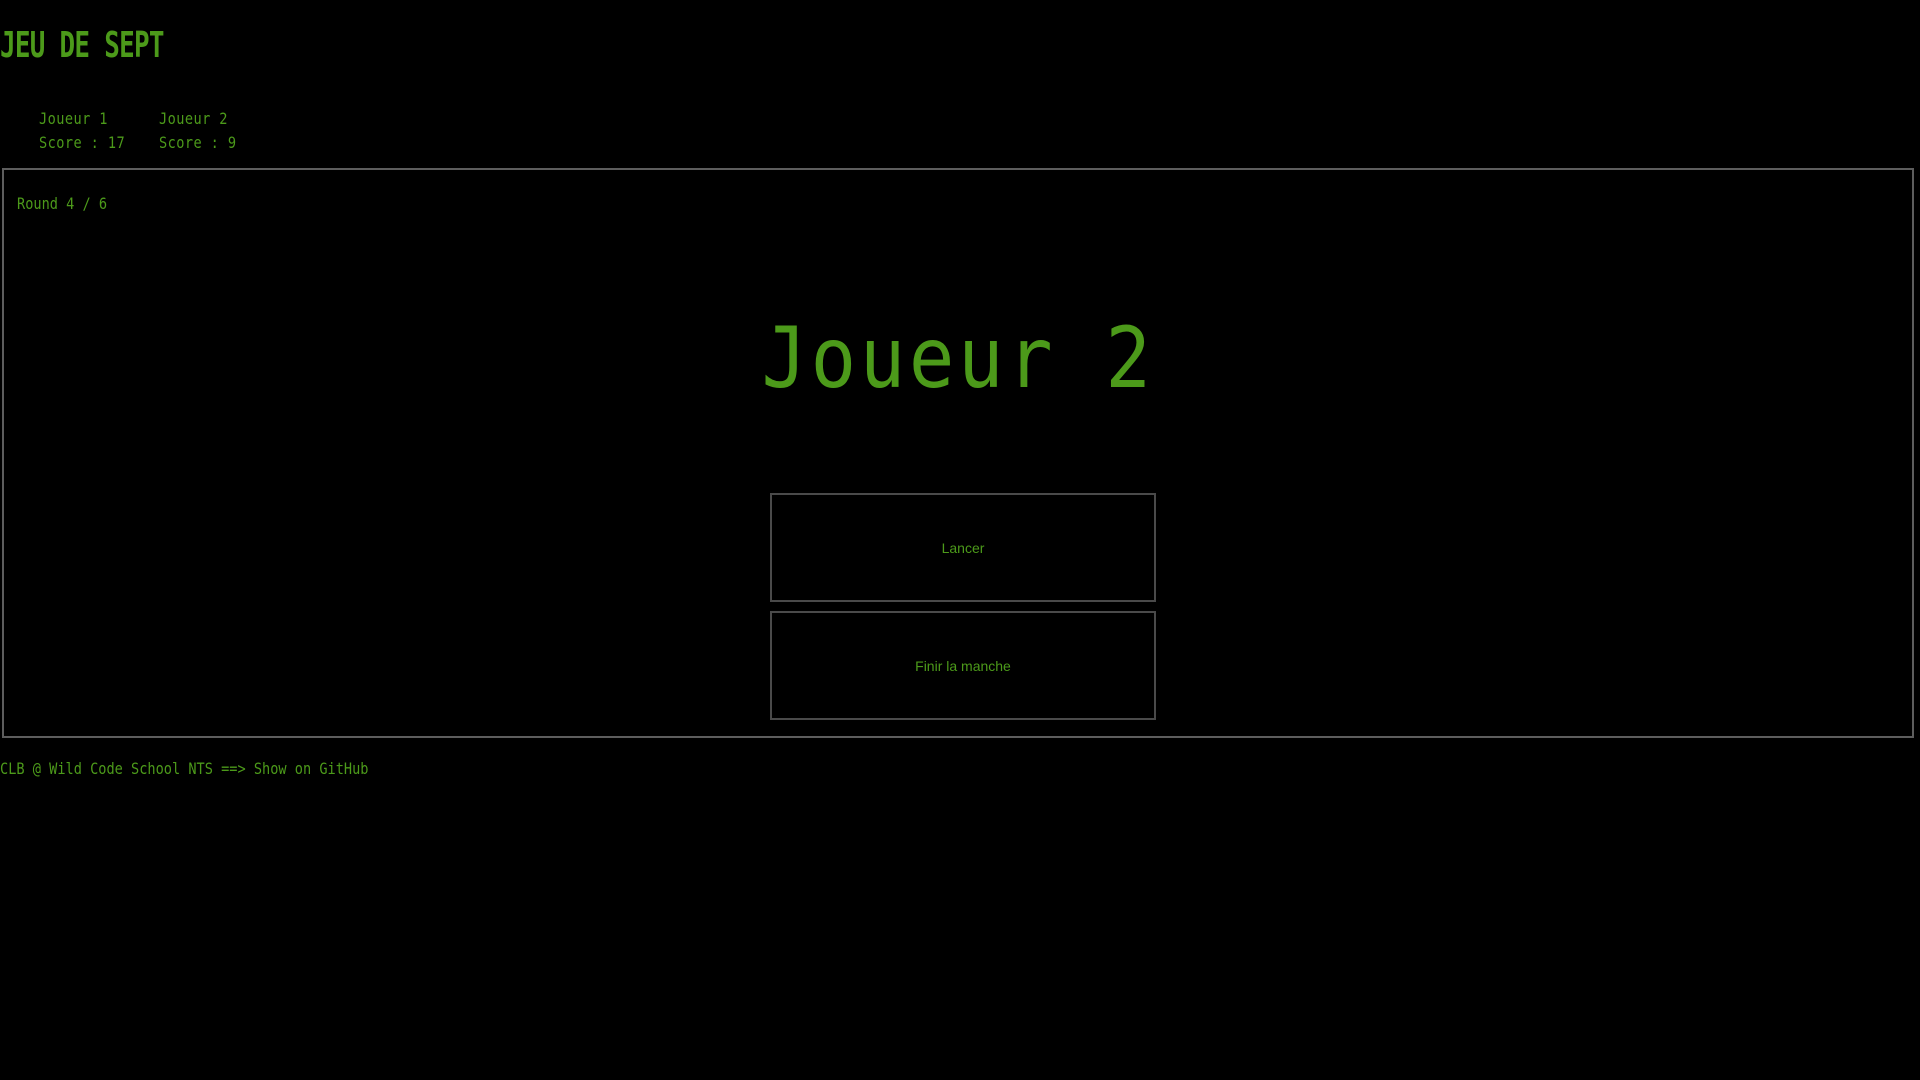 This screenshot has width=1920, height=1080. Describe the element at coordinates (210, 131) in the screenshot. I see `player-2-score-card: Joueur 2 Score : 9` at that location.